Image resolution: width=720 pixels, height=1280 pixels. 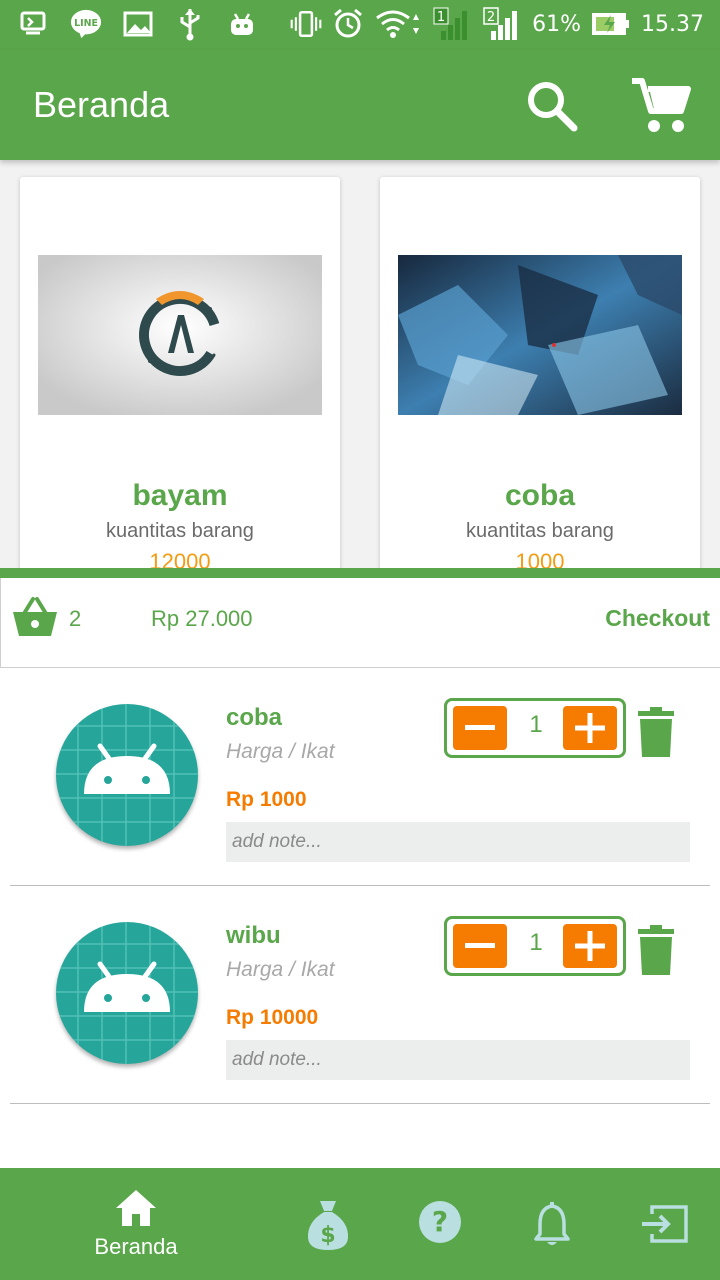 I want to click on help-icon: ?, so click(x=440, y=1222).